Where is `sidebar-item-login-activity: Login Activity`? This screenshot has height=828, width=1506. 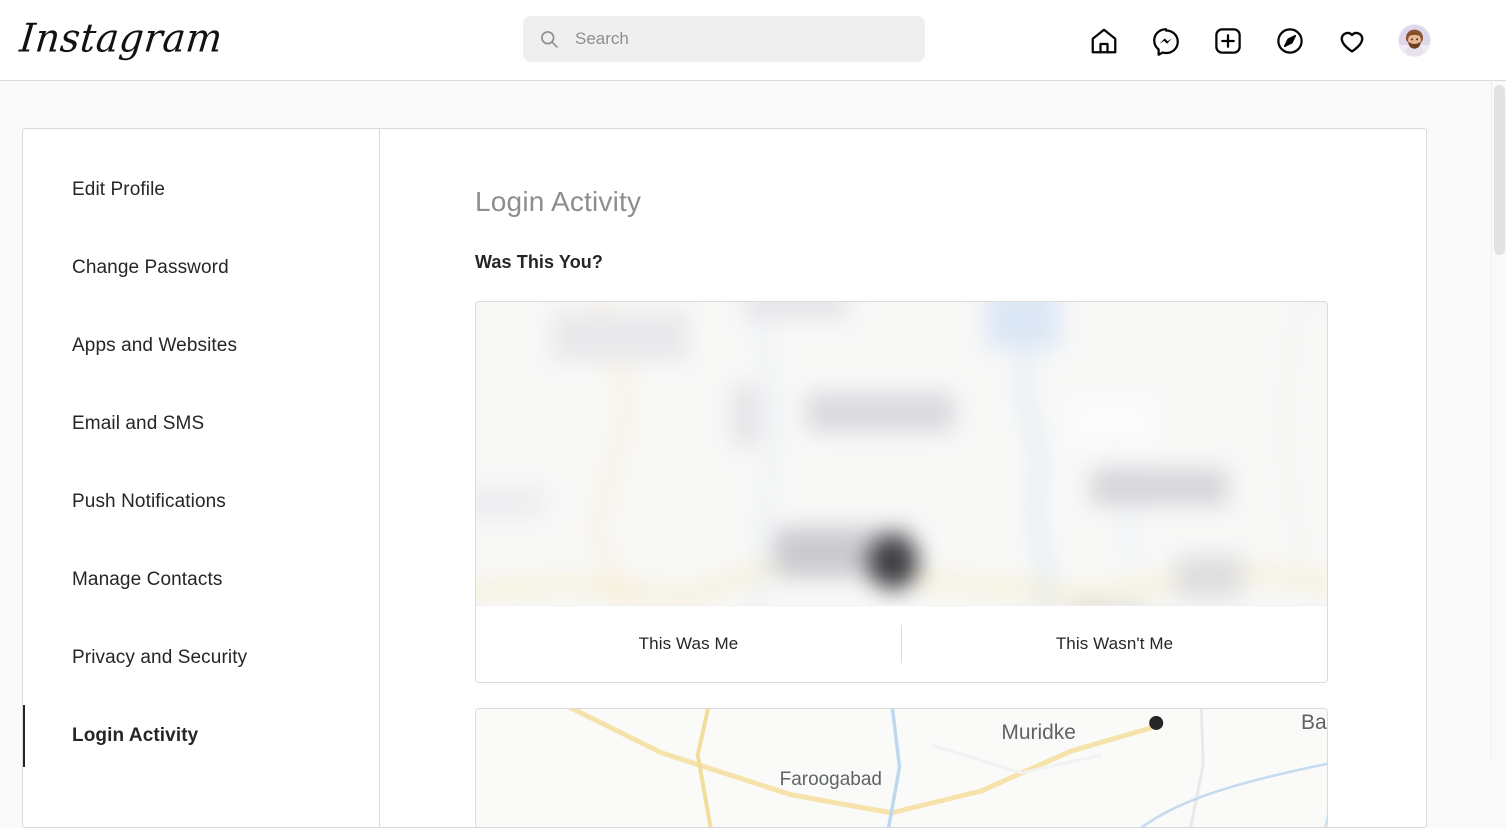
sidebar-item-login-activity: Login Activity is located at coordinates (201, 736).